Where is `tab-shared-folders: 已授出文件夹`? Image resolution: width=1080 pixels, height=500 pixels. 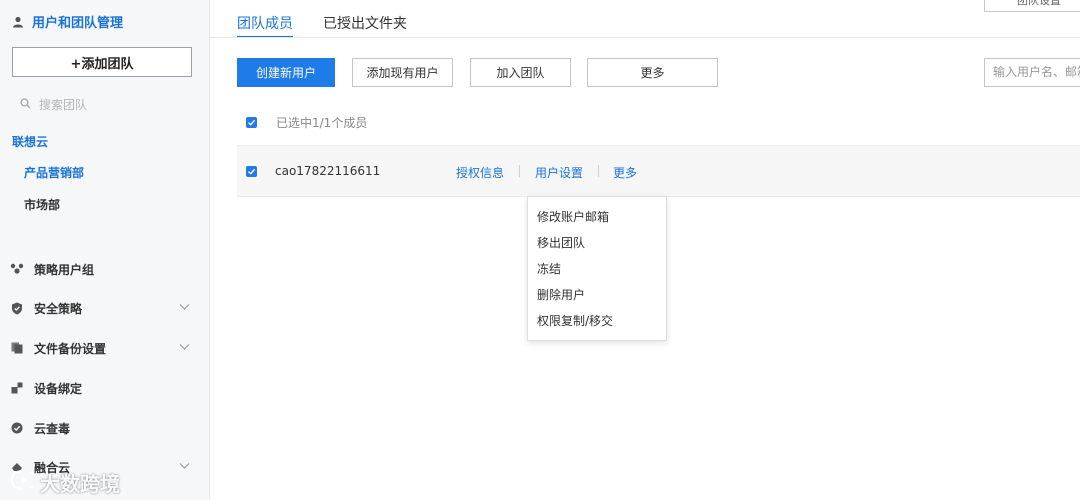 tab-shared-folders: 已授出文件夹 is located at coordinates (365, 19).